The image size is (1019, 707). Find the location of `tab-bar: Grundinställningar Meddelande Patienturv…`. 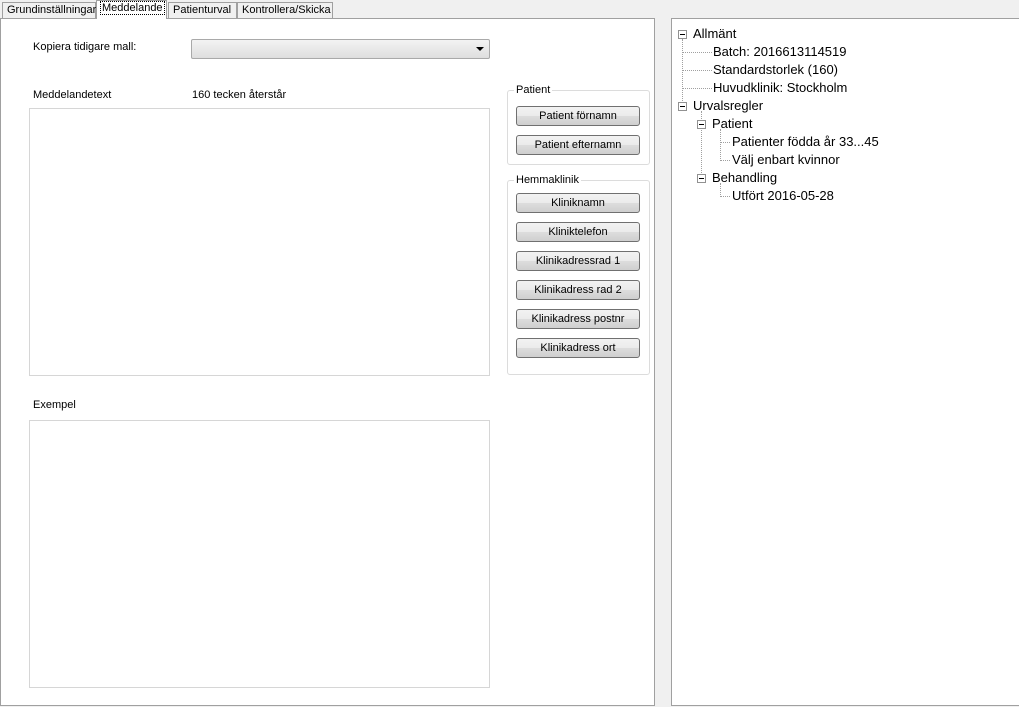

tab-bar: Grundinställningar Meddelande Patienturv… is located at coordinates (509, 9).